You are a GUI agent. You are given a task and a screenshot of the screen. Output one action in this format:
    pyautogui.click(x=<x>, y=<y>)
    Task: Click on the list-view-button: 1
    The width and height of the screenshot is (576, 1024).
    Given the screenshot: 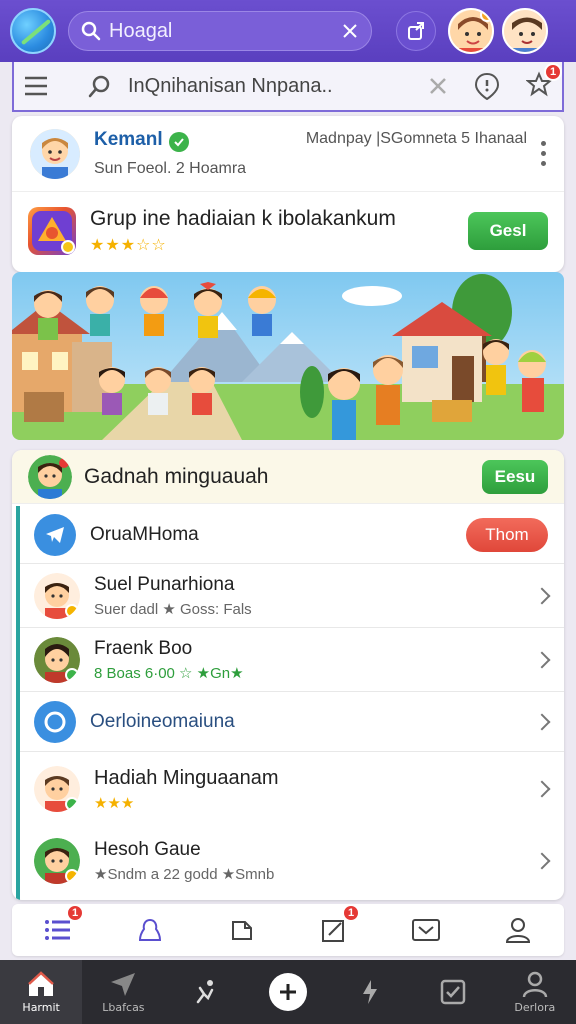 What is the action you would take?
    pyautogui.click(x=61, y=927)
    